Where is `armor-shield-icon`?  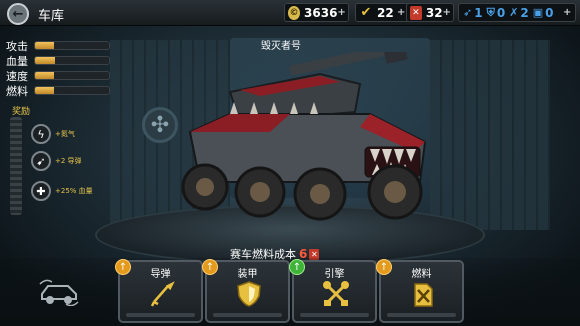
armor-shield-icon is located at coordinates (249, 294).